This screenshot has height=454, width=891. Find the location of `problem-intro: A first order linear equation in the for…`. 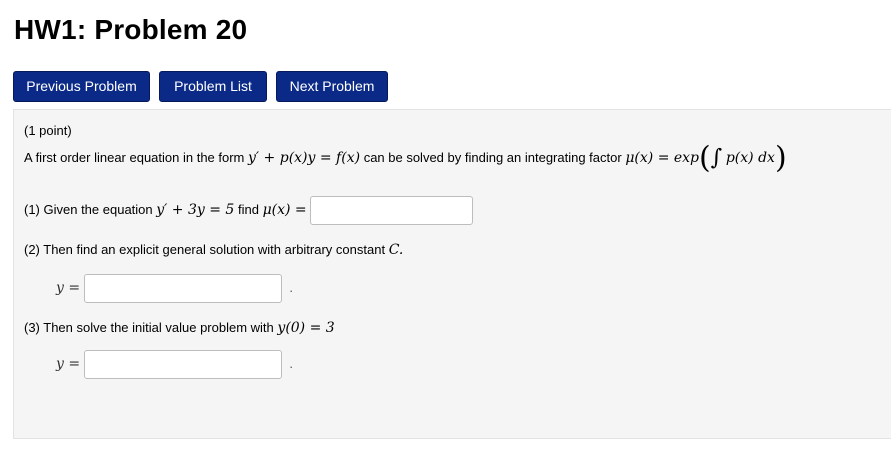

problem-intro: A first order linear equation in the for… is located at coordinates (405, 158).